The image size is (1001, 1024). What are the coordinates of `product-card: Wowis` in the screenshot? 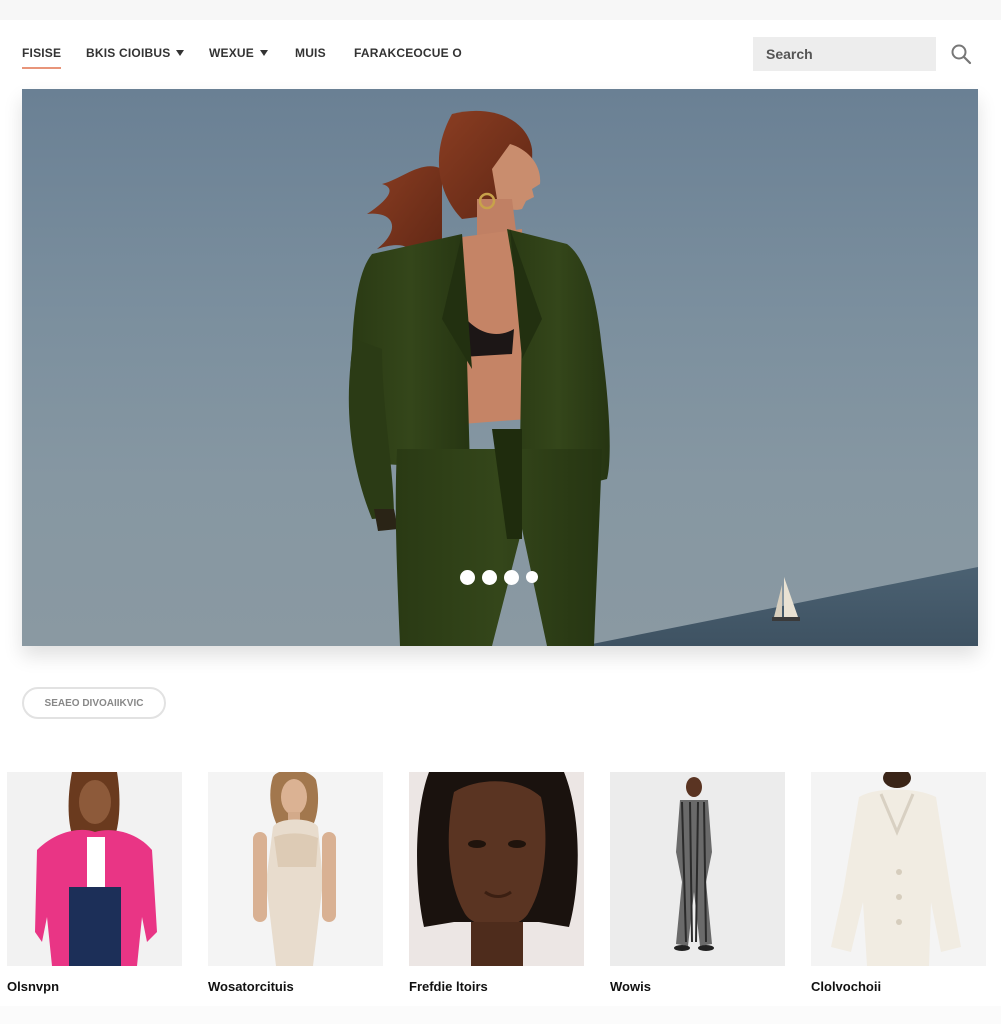 It's located at (697, 883).